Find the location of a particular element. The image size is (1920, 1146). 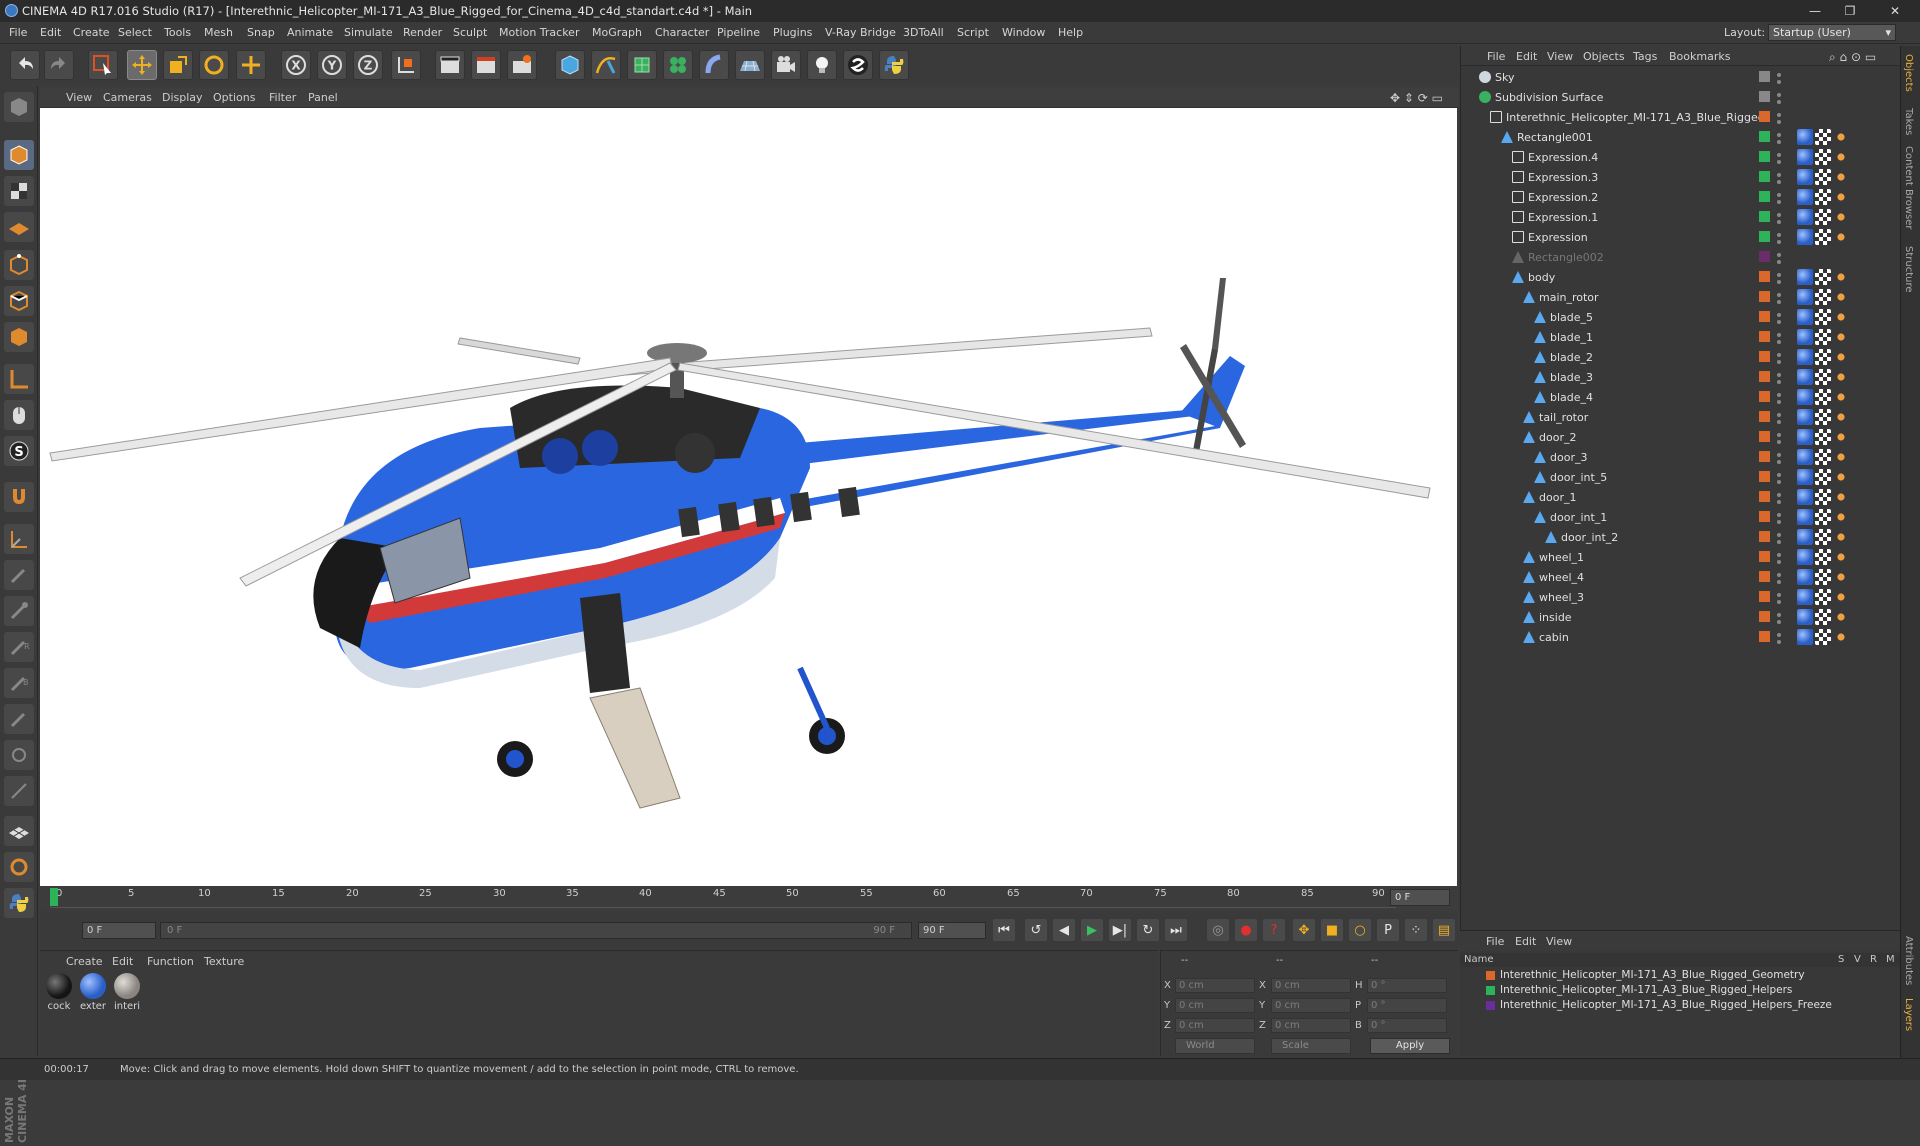

playhead is located at coordinates (54, 897).